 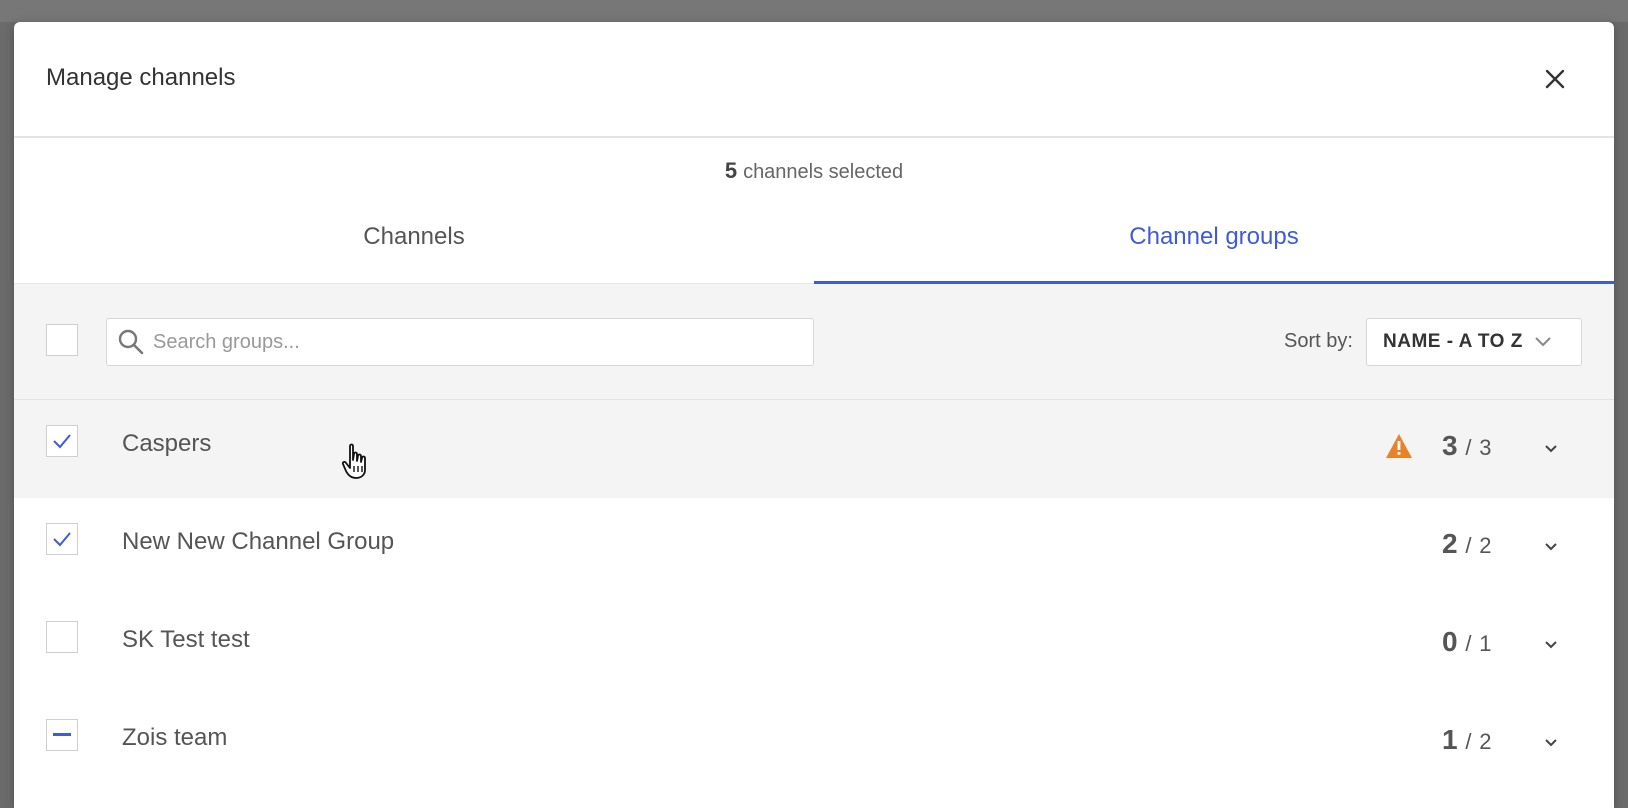 I want to click on group-name: Caspers, so click(x=167, y=443).